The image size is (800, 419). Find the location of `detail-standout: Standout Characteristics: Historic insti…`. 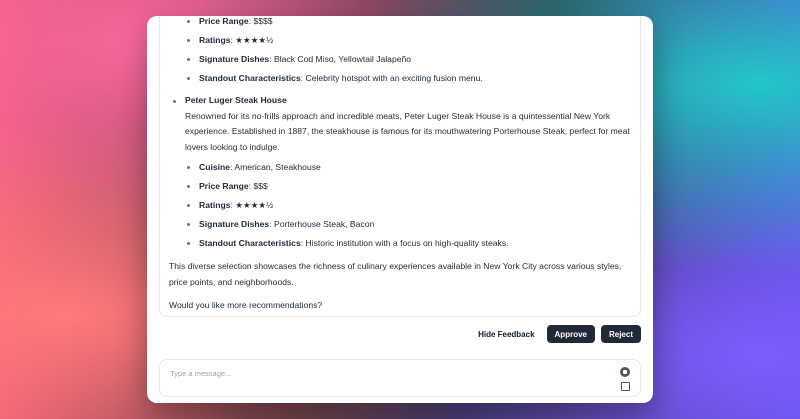

detail-standout: Standout Characteristics: Historic insti… is located at coordinates (409, 243).